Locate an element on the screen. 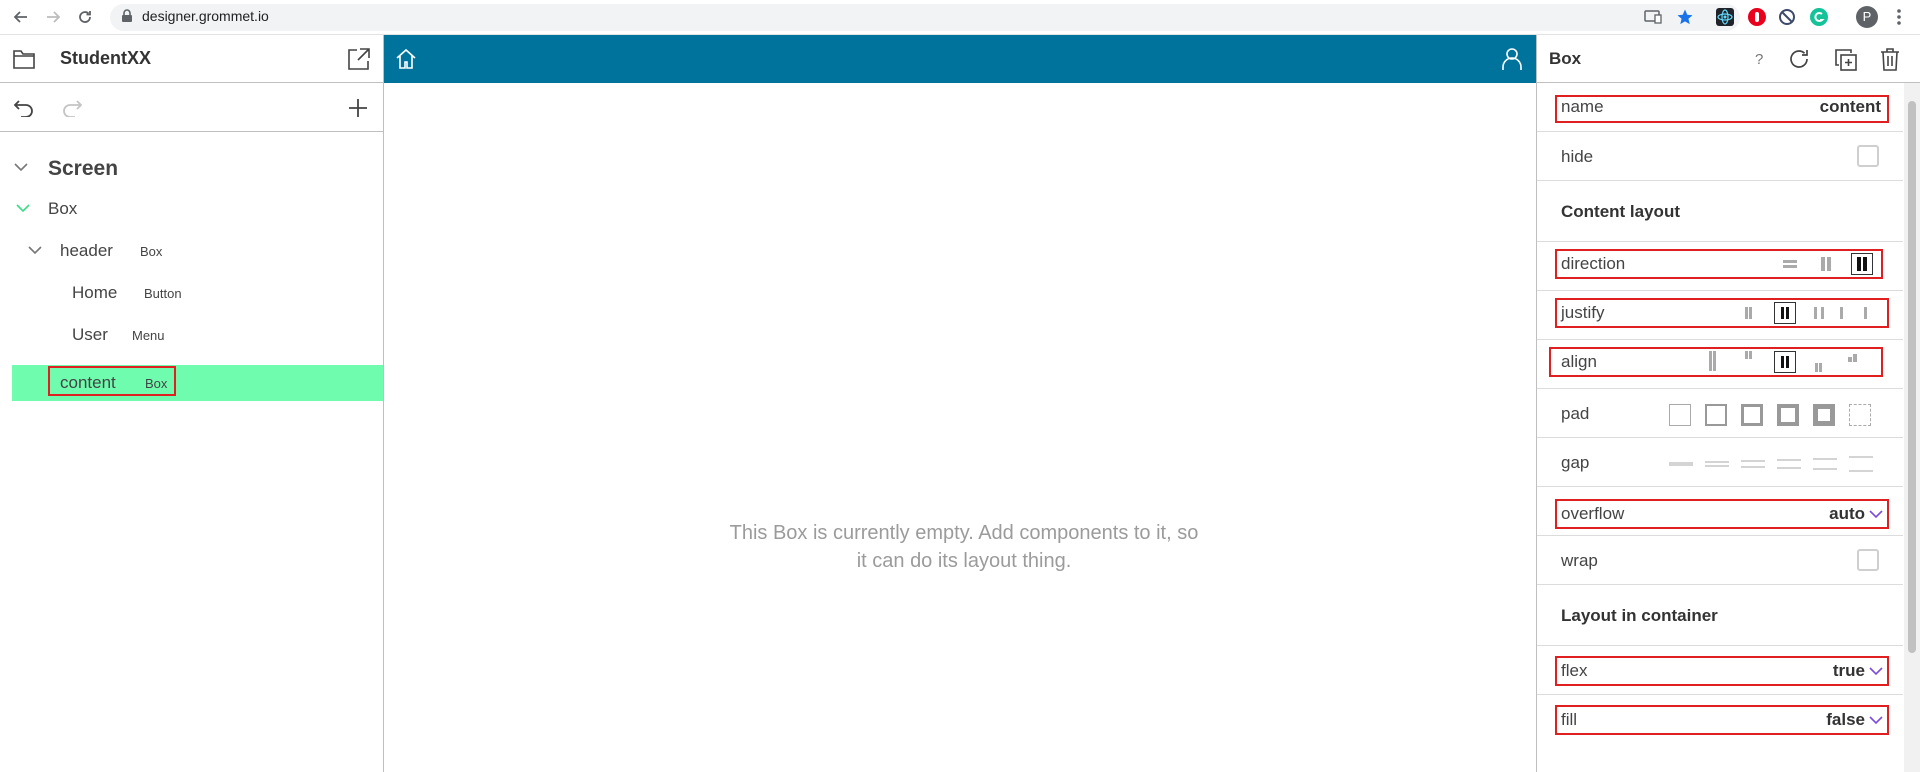 The image size is (1920, 772). prop-align-row: align is located at coordinates (1720, 364).